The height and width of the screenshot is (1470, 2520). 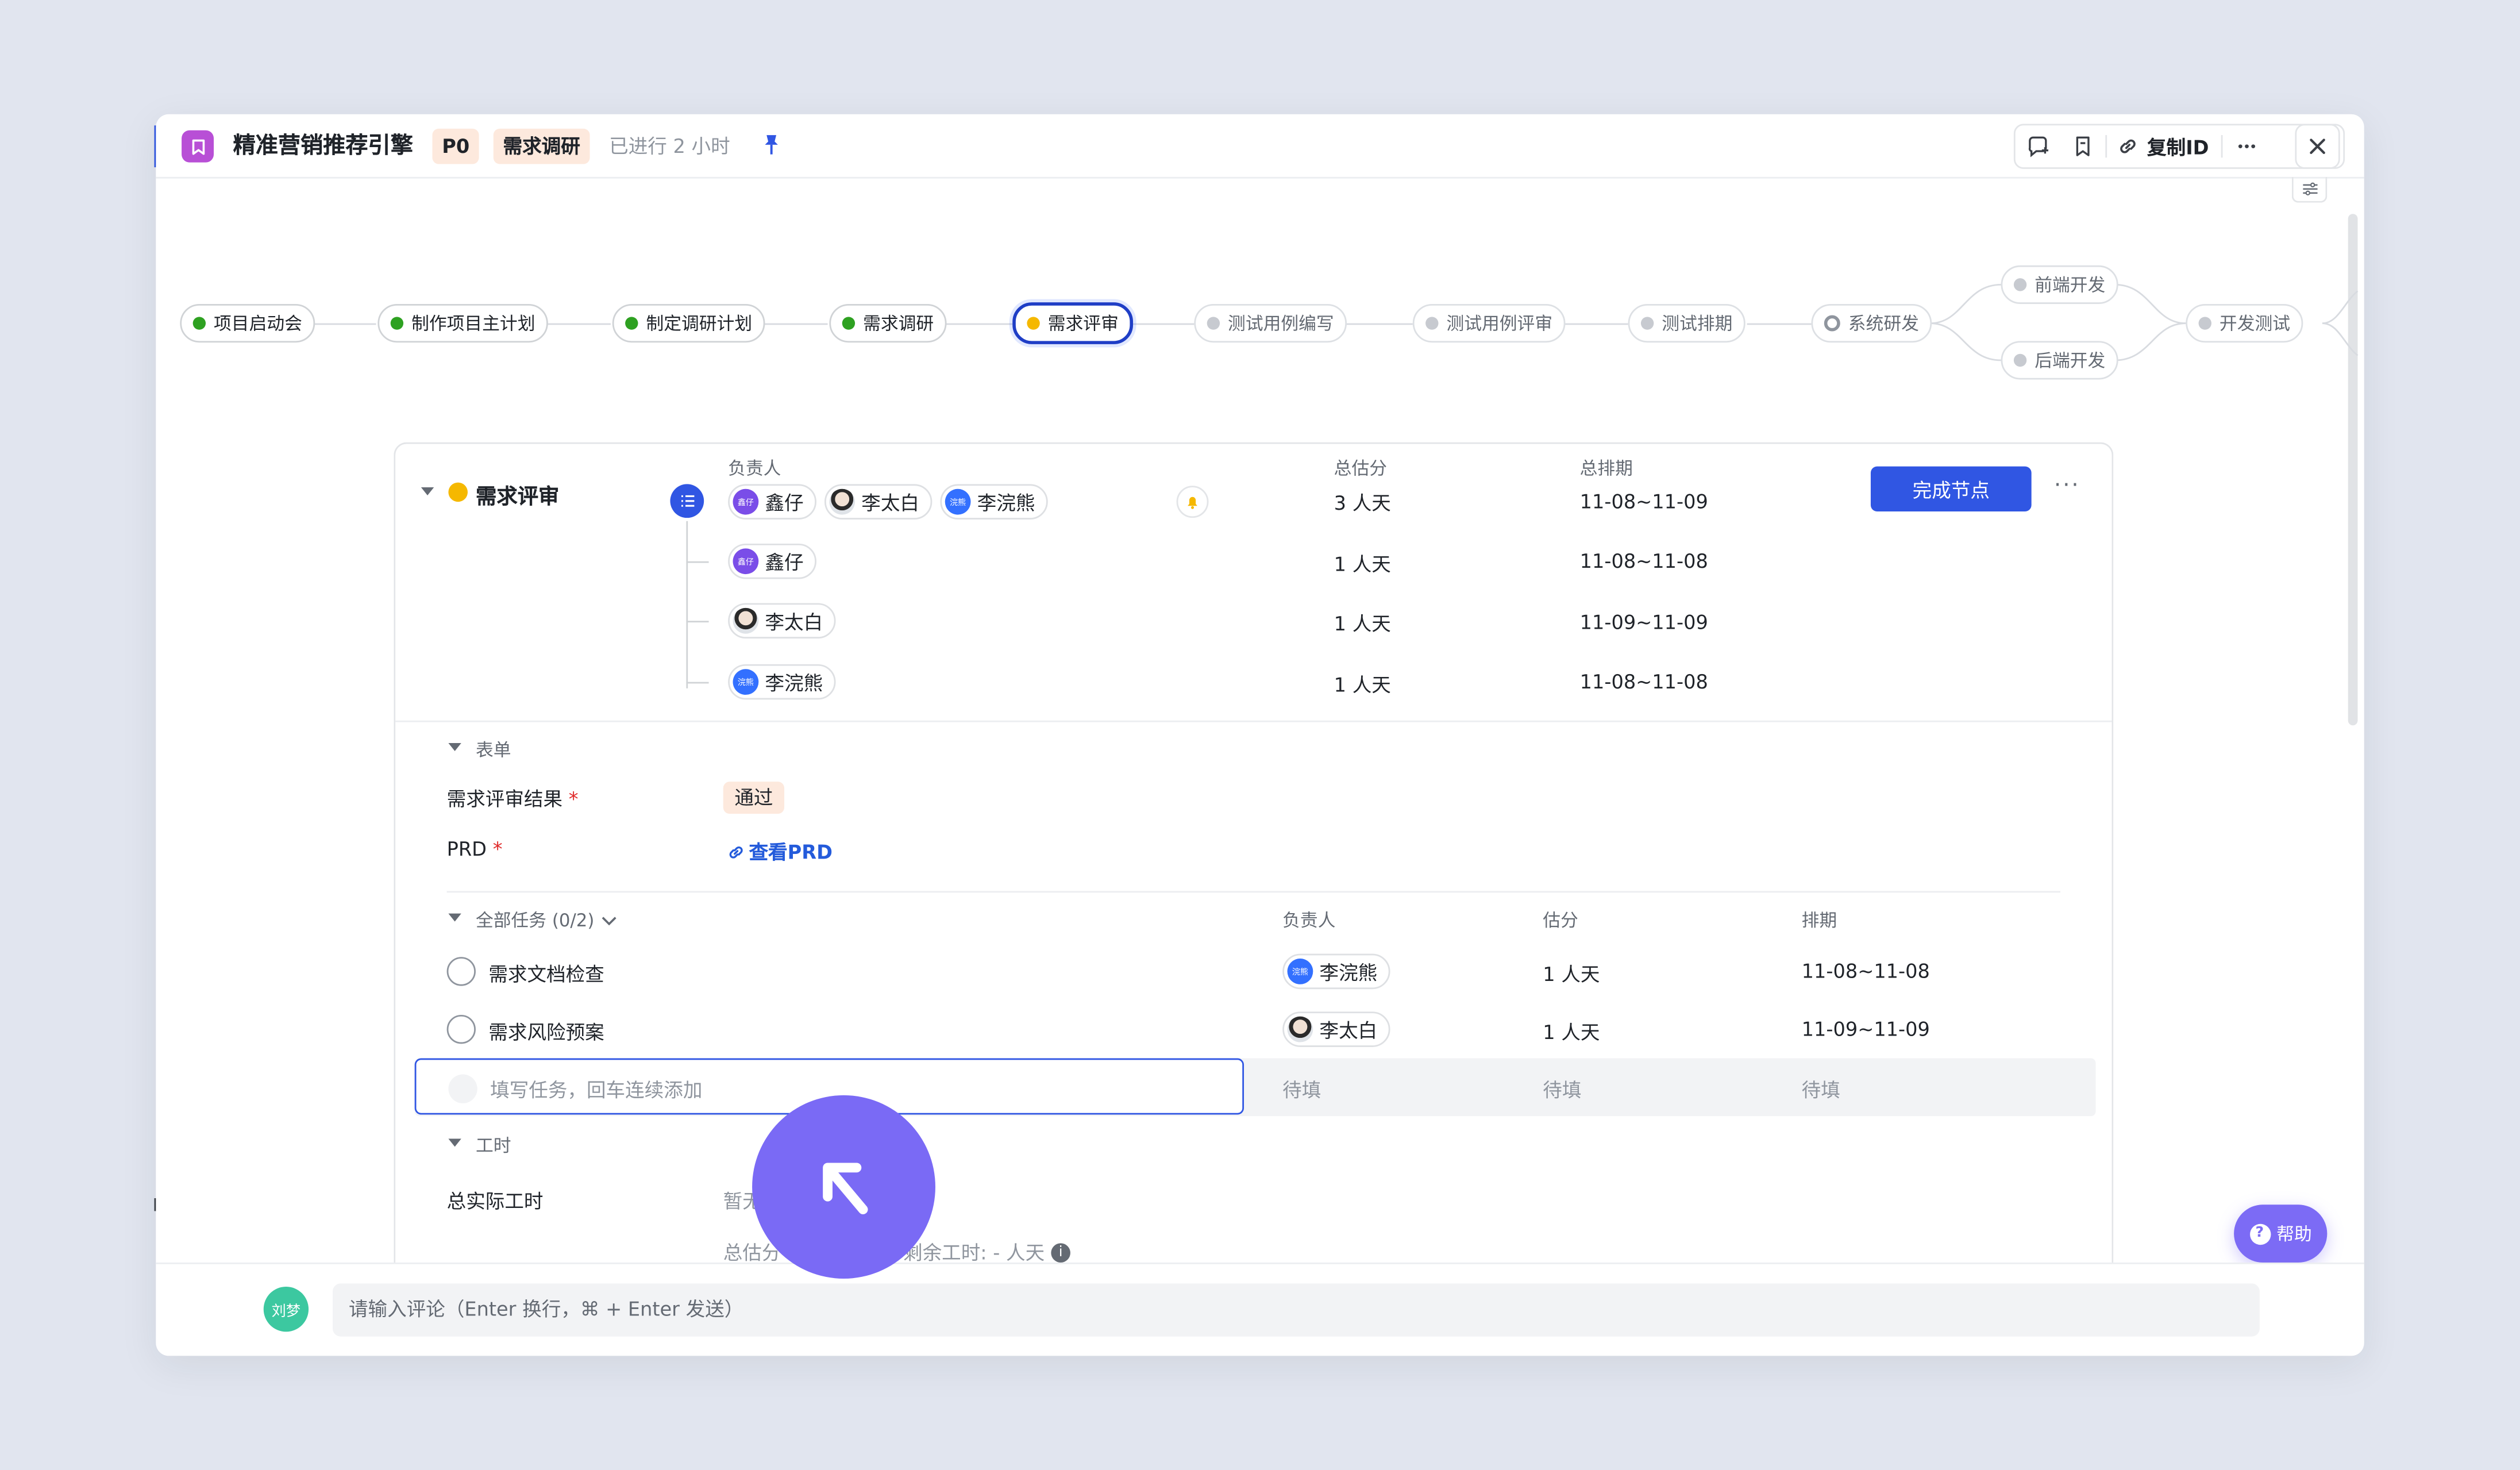 What do you see at coordinates (2248, 146) in the screenshot?
I see `more-options-button` at bounding box center [2248, 146].